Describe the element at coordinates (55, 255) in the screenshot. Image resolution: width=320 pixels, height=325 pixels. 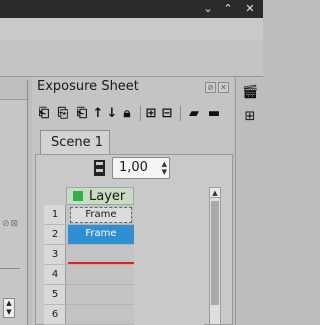
I see `row-number: 3` at that location.